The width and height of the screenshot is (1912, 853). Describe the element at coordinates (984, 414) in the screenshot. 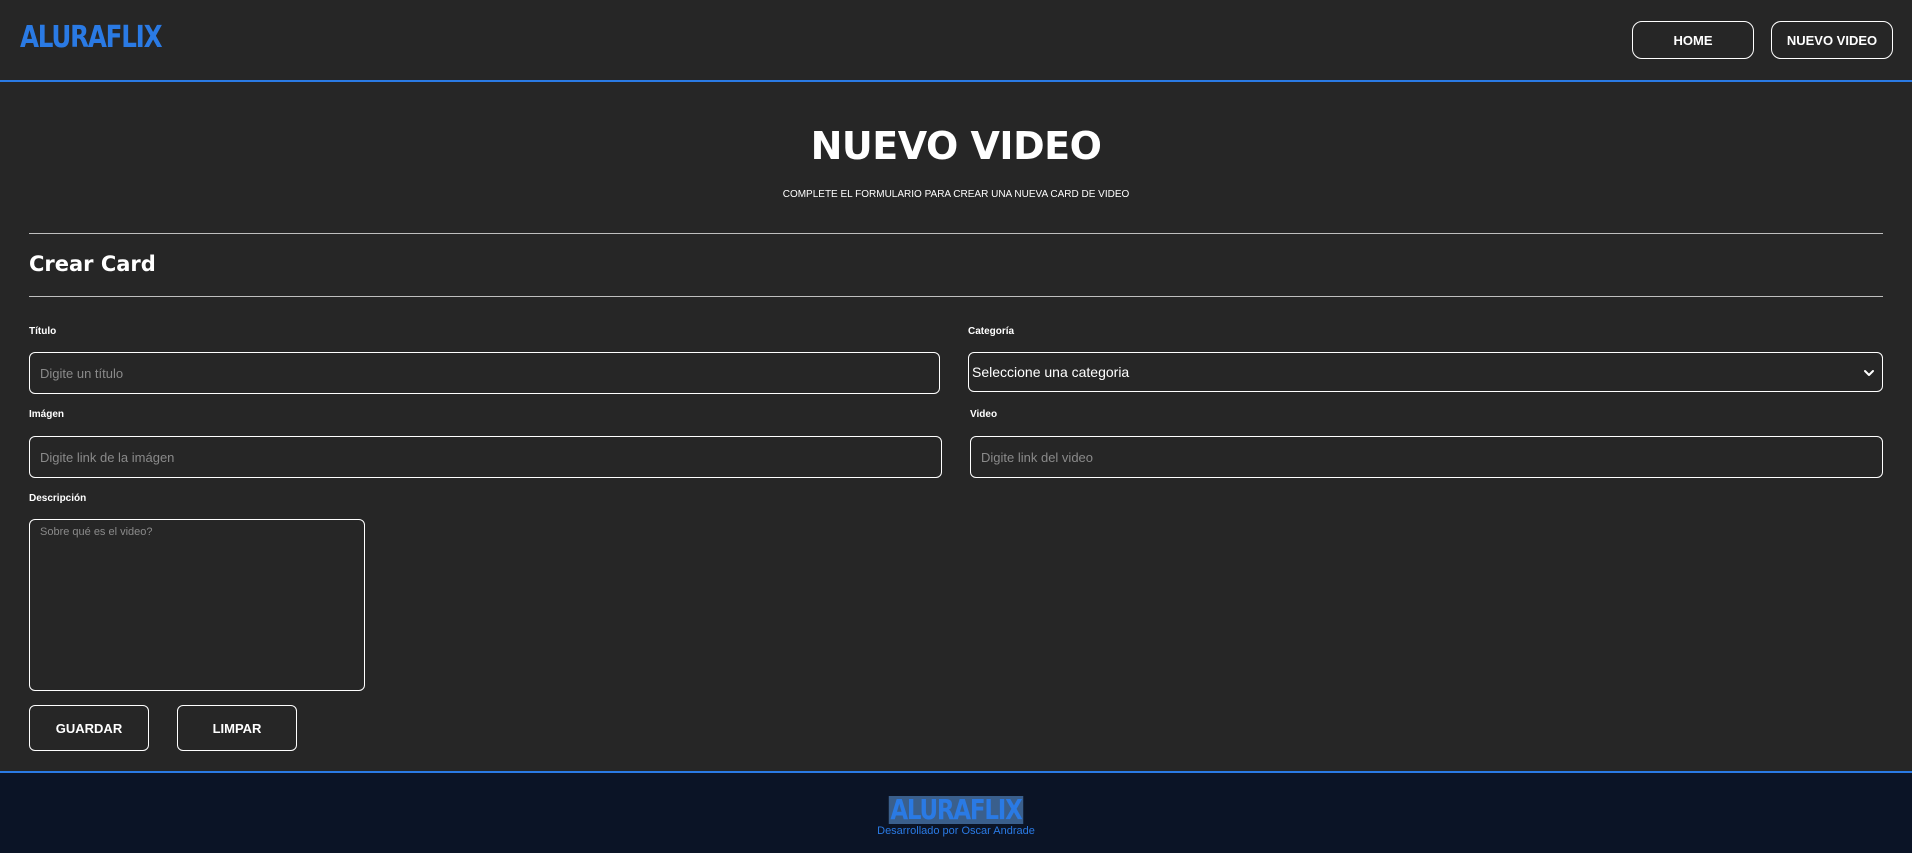

I see `video-label: Video` at that location.